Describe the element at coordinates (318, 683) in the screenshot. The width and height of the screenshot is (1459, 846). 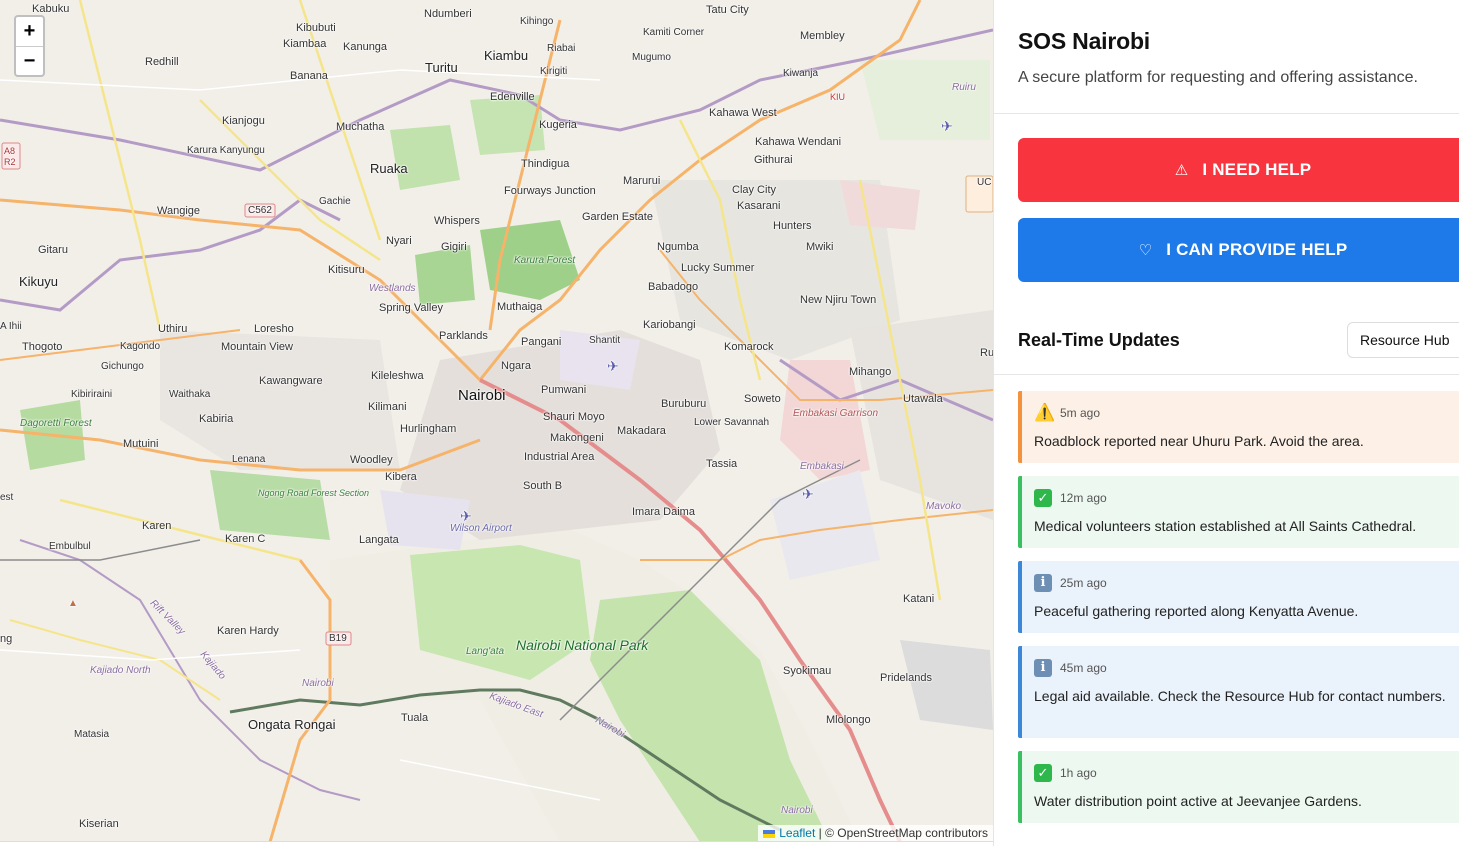
I see `map-label-nairobi-road: Nairobi` at that location.